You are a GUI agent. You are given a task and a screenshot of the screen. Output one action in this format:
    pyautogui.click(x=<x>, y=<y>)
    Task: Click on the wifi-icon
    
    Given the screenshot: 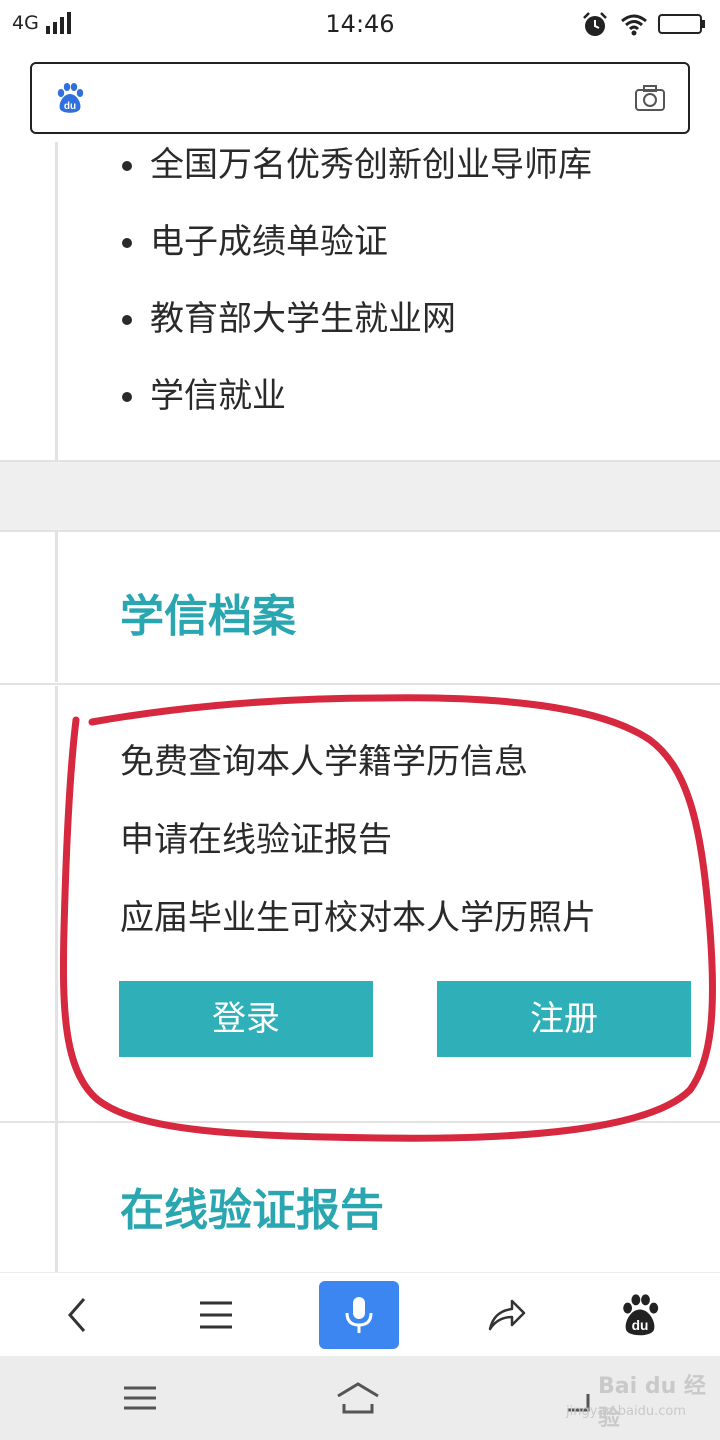 What is the action you would take?
    pyautogui.click(x=634, y=25)
    